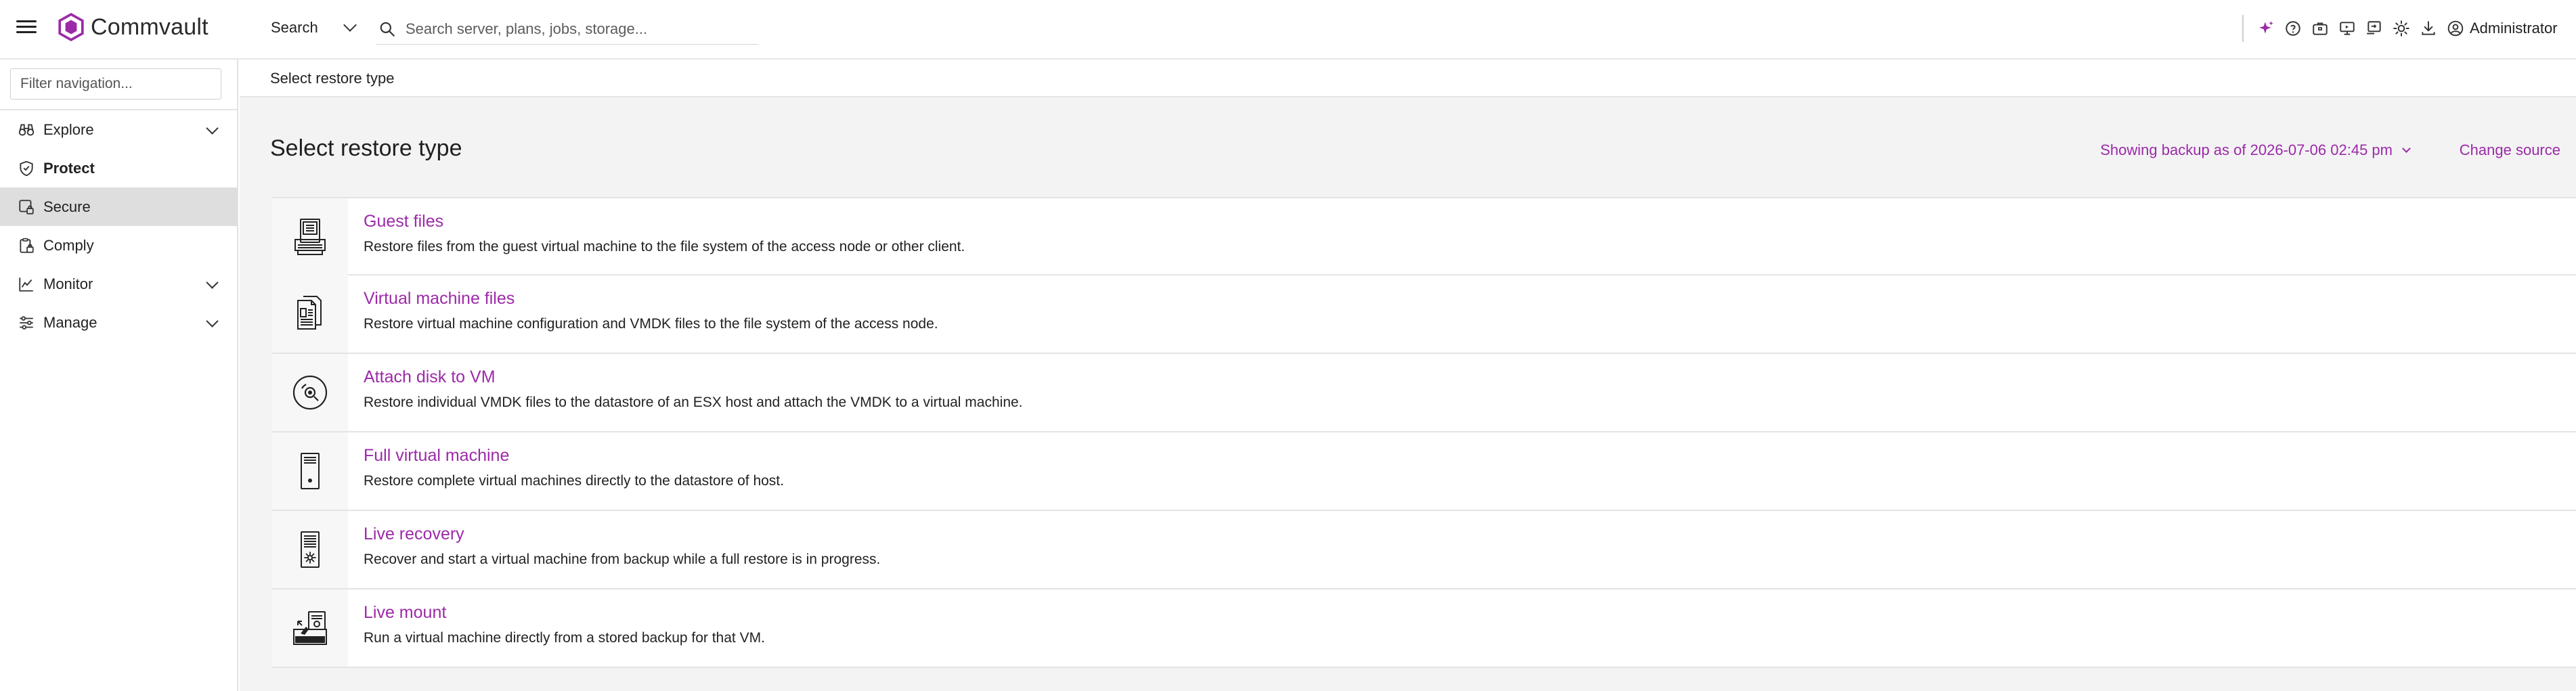 The width and height of the screenshot is (2576, 691). I want to click on user-name: Administrator, so click(2514, 28).